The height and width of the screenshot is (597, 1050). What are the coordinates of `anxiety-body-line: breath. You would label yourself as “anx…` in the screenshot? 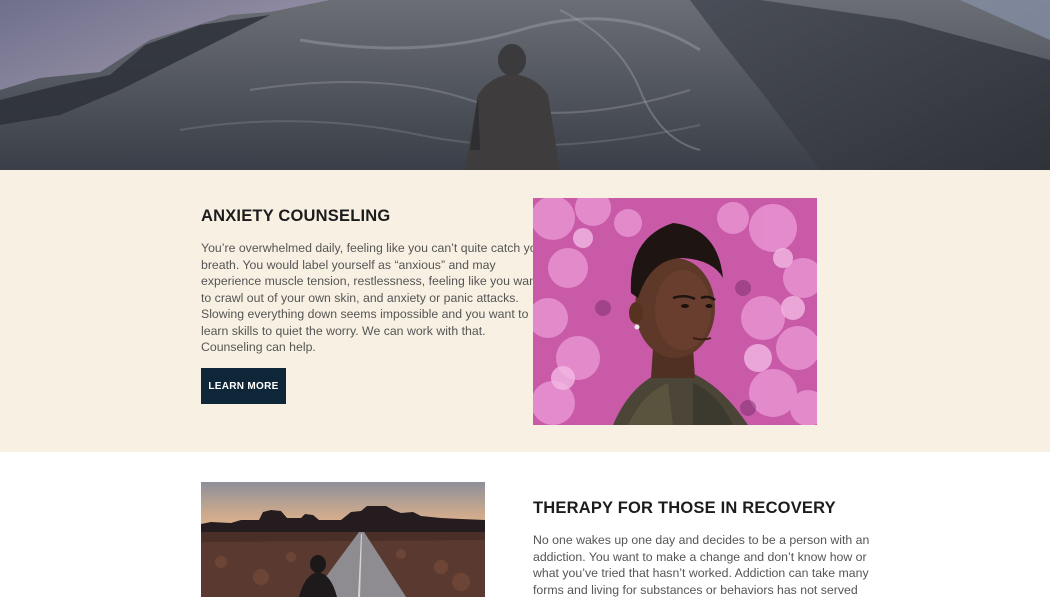 It's located at (348, 264).